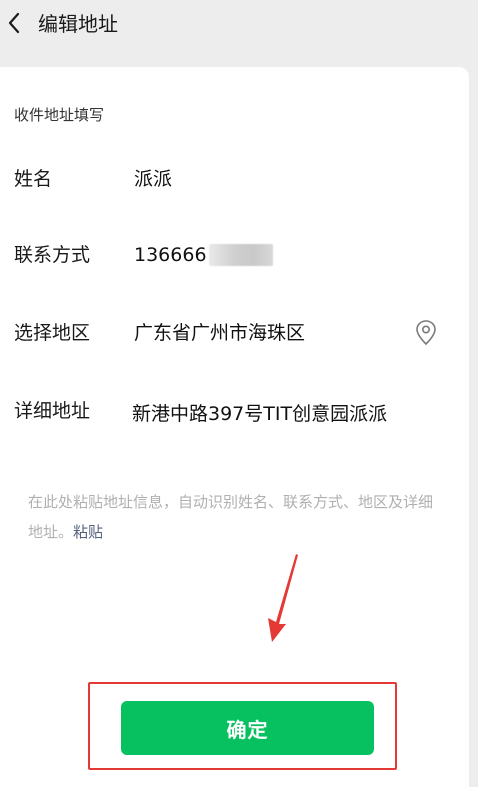 Image resolution: width=478 pixels, height=787 pixels. Describe the element at coordinates (247, 728) in the screenshot. I see `confirm-button: 确定` at that location.